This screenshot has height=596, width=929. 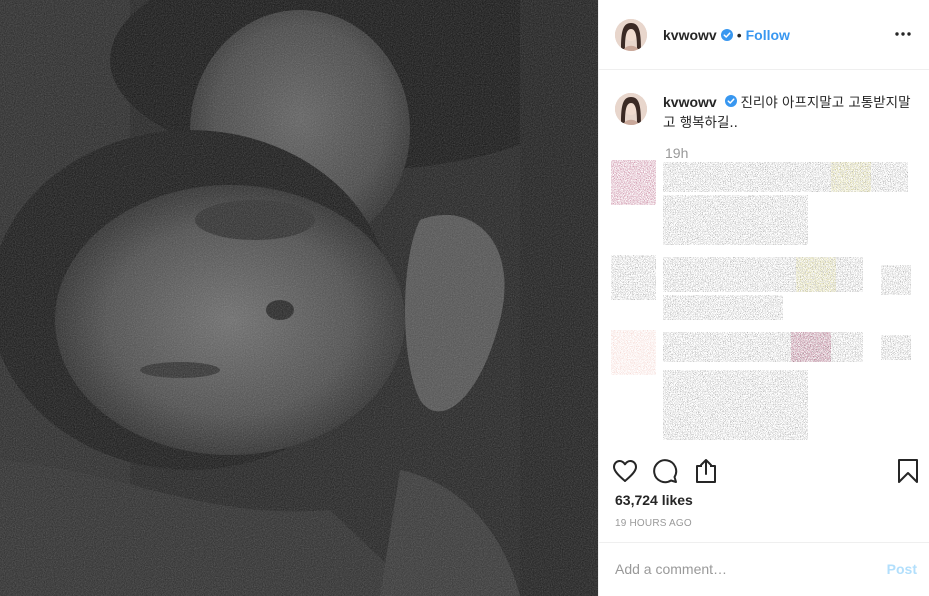 What do you see at coordinates (764, 472) in the screenshot?
I see `action-bar` at bounding box center [764, 472].